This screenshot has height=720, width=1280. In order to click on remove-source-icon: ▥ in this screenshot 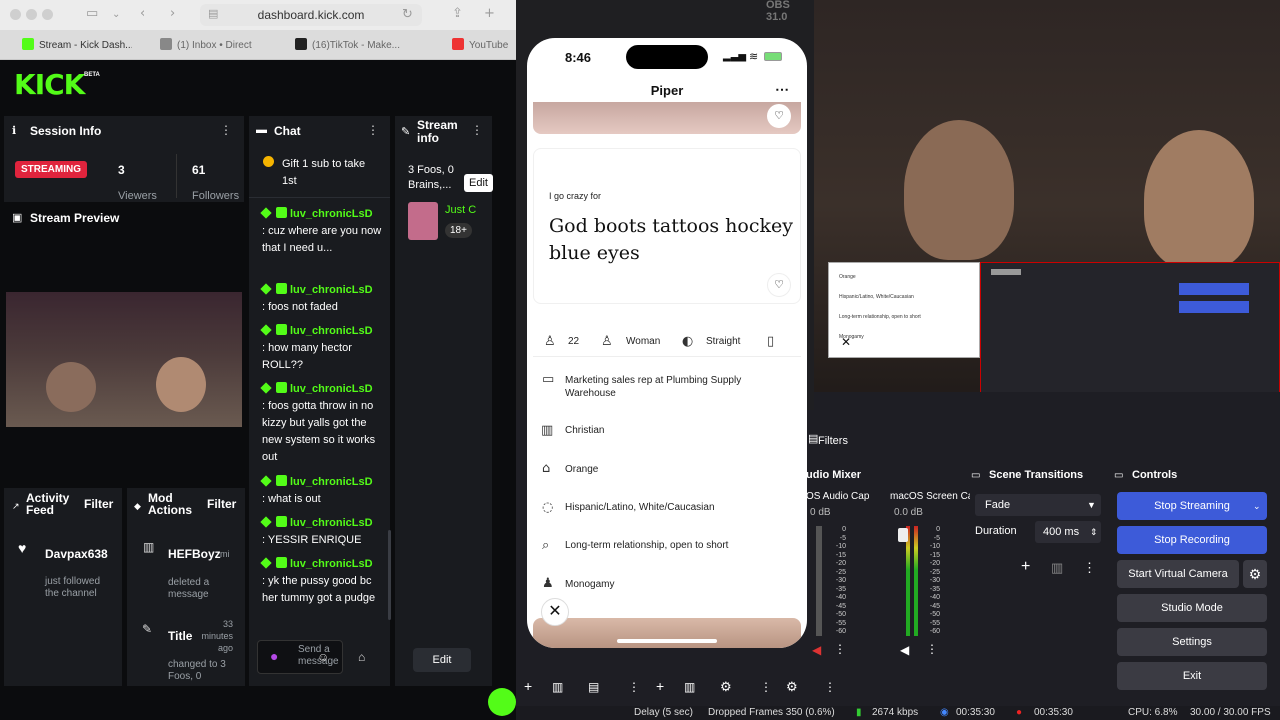, I will do `click(689, 687)`.